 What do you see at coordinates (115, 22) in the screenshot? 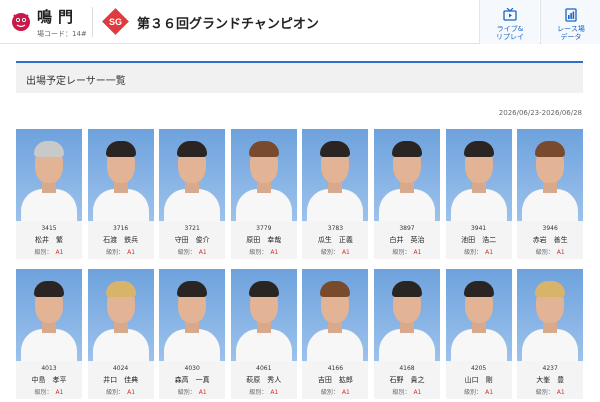
I see `svg-text: SG` at bounding box center [115, 22].